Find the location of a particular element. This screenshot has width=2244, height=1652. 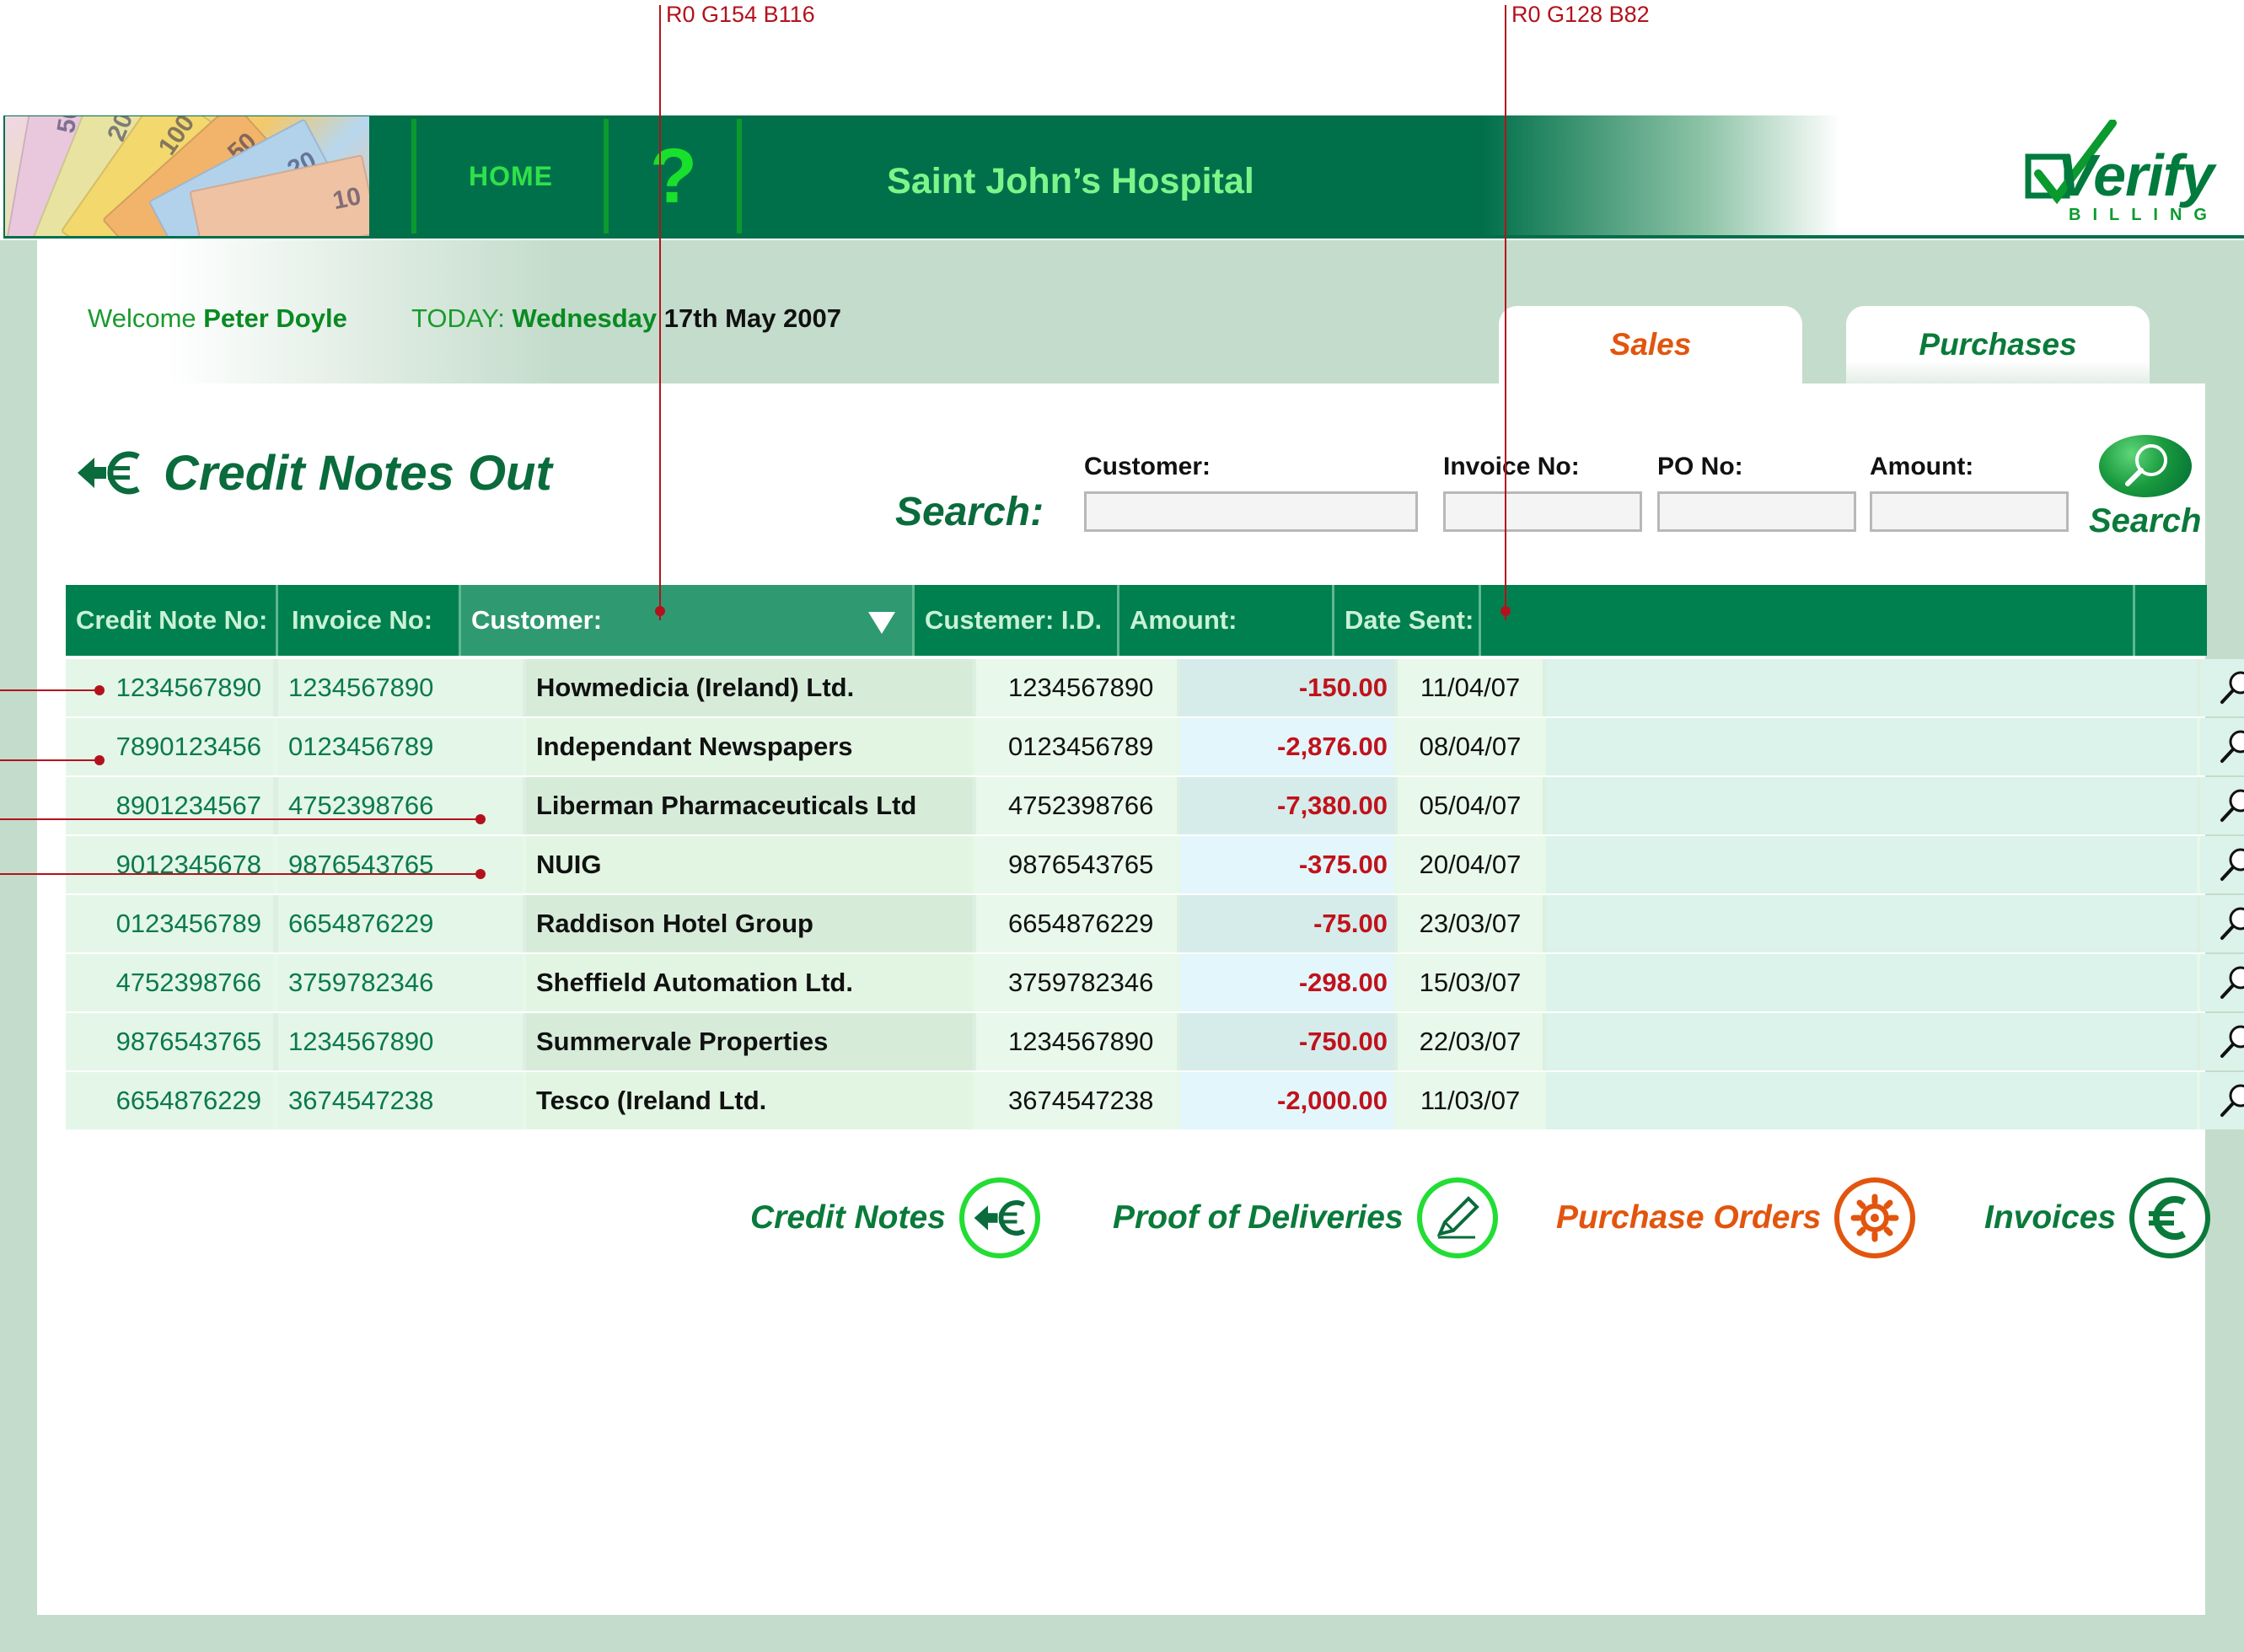

date-sent: 15/03/07 is located at coordinates (1470, 982).